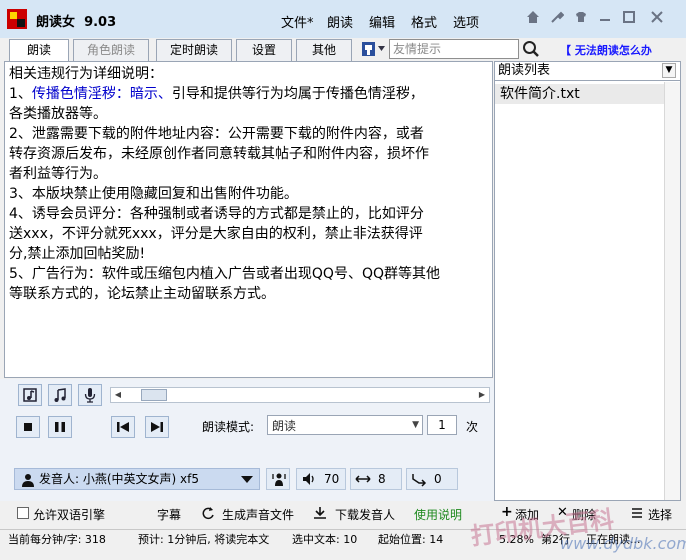  Describe the element at coordinates (438, 514) in the screenshot. I see `usage-link: 使用说明` at that location.